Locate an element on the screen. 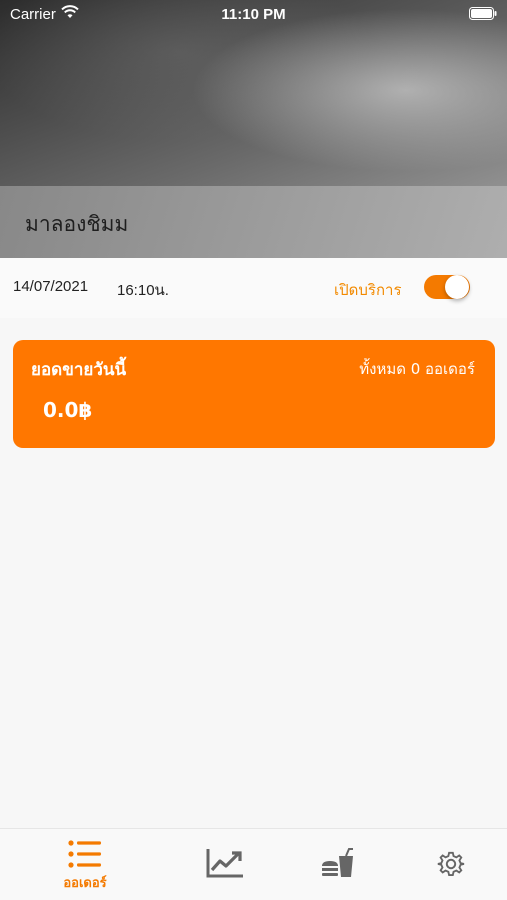 This screenshot has width=507, height=900. tab-orders-label: ออเดอร์ is located at coordinates (85, 883).